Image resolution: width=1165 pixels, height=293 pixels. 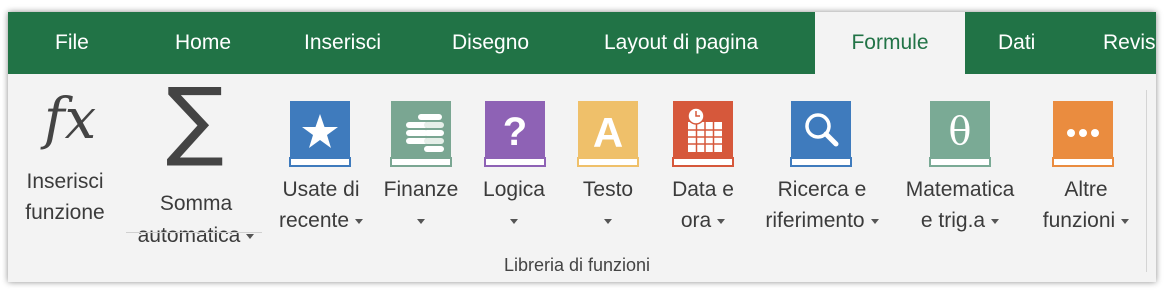 What do you see at coordinates (703, 134) in the screenshot?
I see `calendar-book-icon` at bounding box center [703, 134].